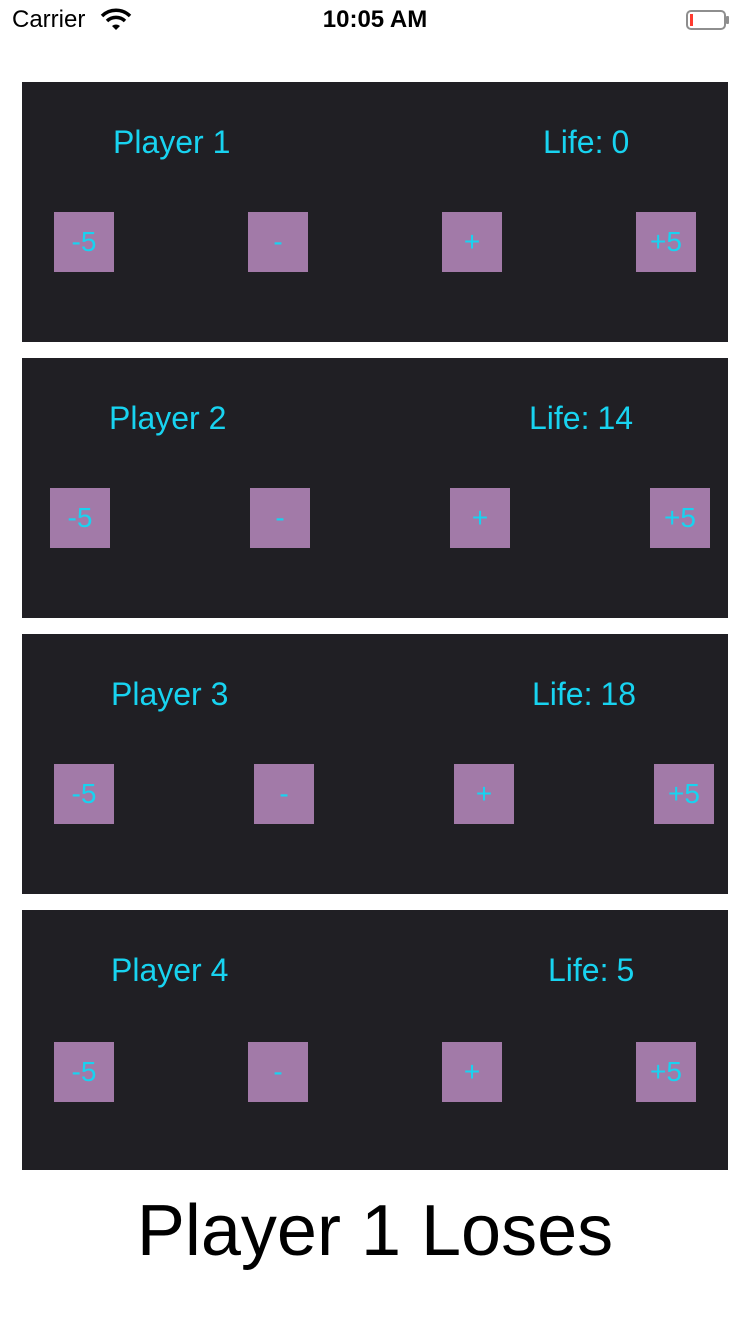  I want to click on life-counter: Life: 0, so click(586, 142).